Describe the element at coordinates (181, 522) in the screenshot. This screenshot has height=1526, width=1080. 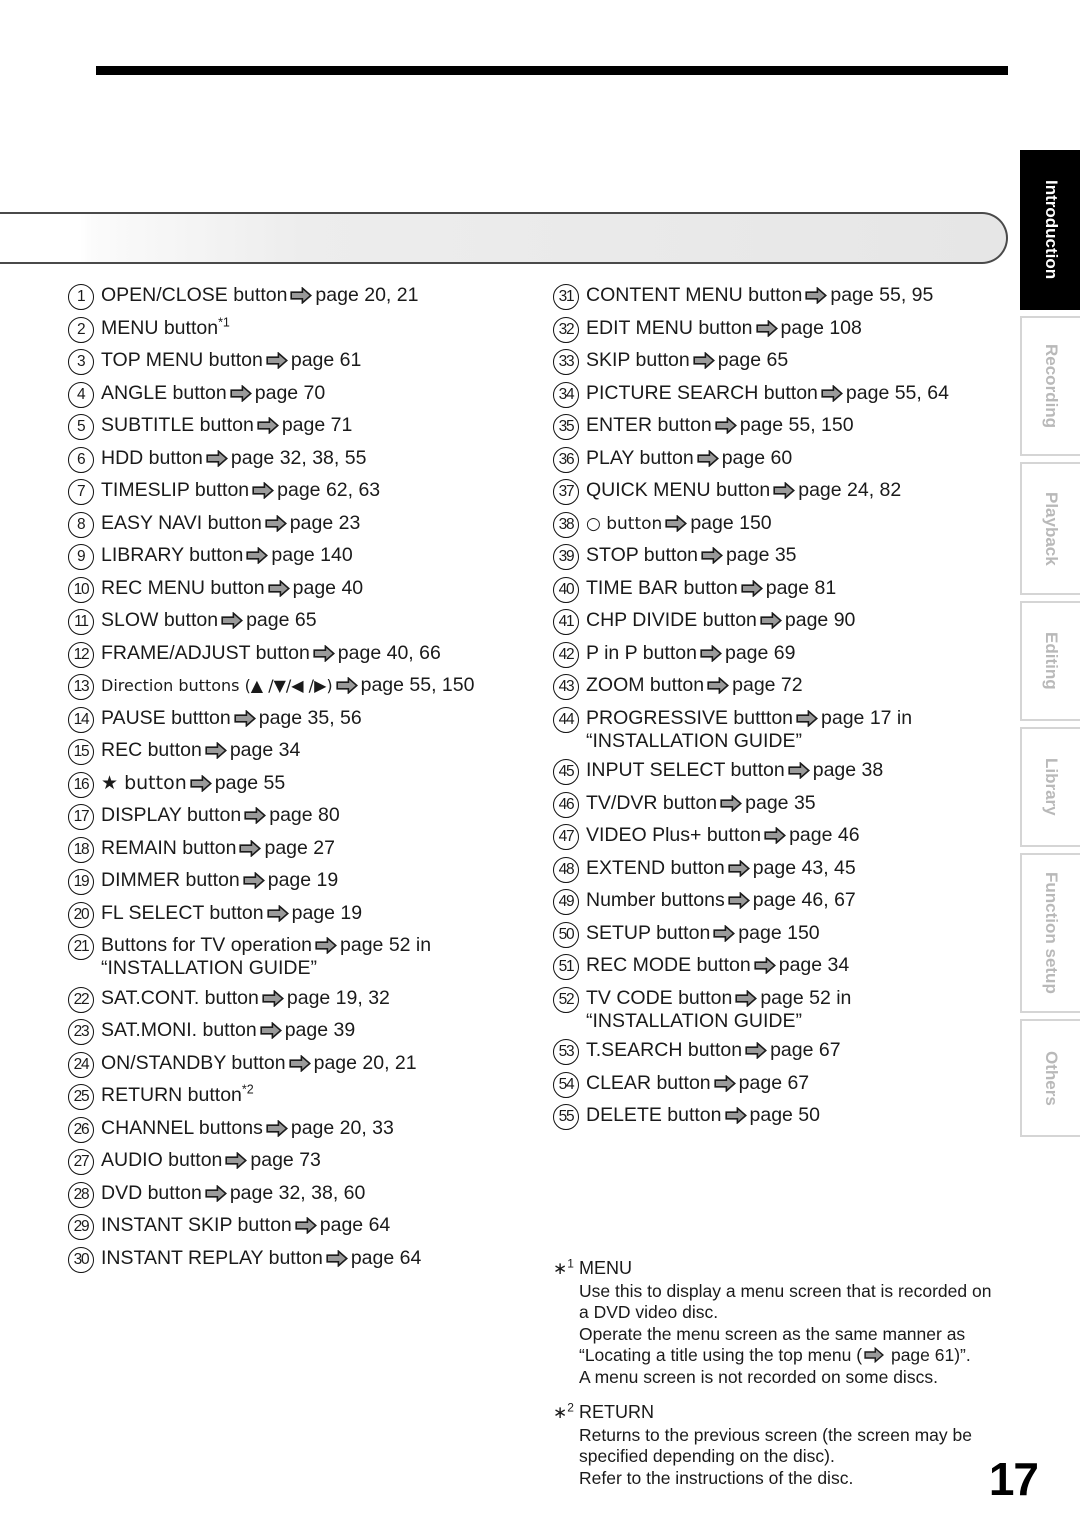
I see `button-label: EASY NAVI button` at that location.